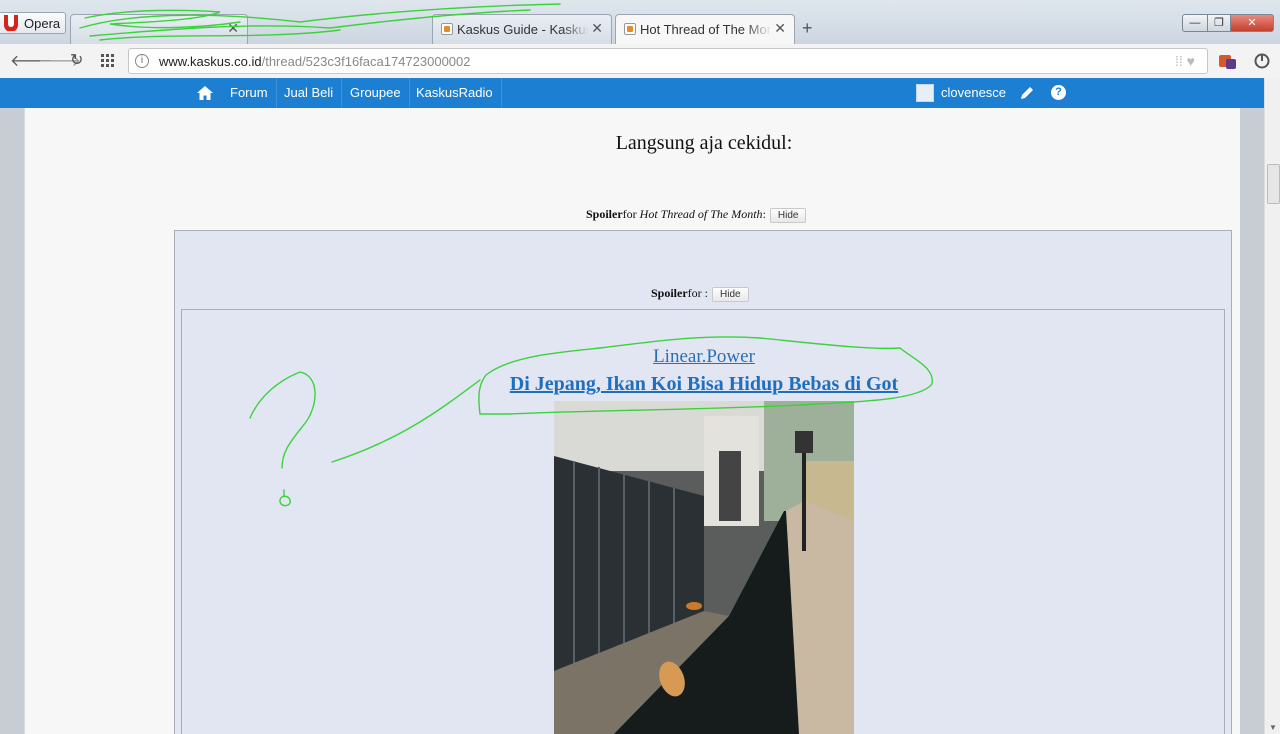 The image size is (1280, 734). Describe the element at coordinates (1262, 61) in the screenshot. I see `power-icon` at that location.